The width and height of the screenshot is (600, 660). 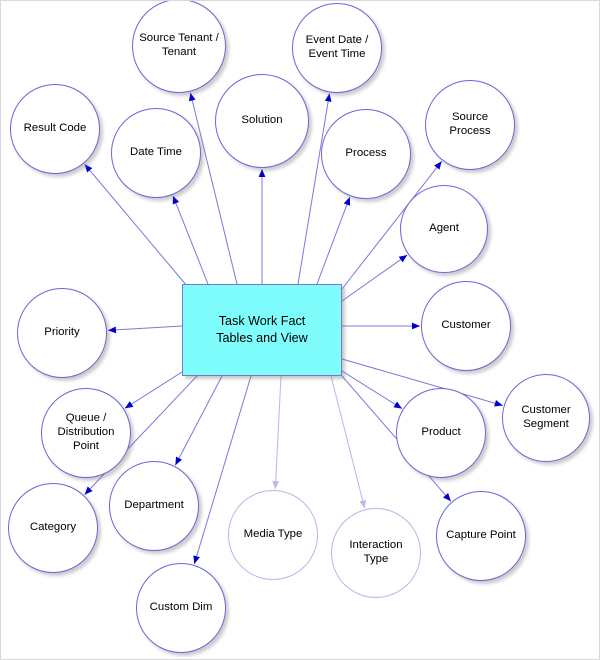 I want to click on dimension-queue-distribution: Queue / Distribution Point, so click(x=86, y=433).